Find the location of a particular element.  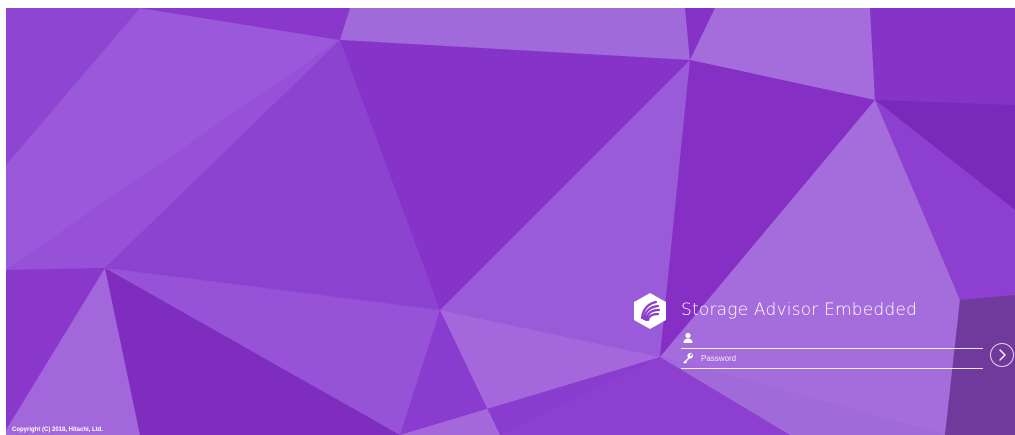

chevron-right-circle-icon is located at coordinates (1002, 355).